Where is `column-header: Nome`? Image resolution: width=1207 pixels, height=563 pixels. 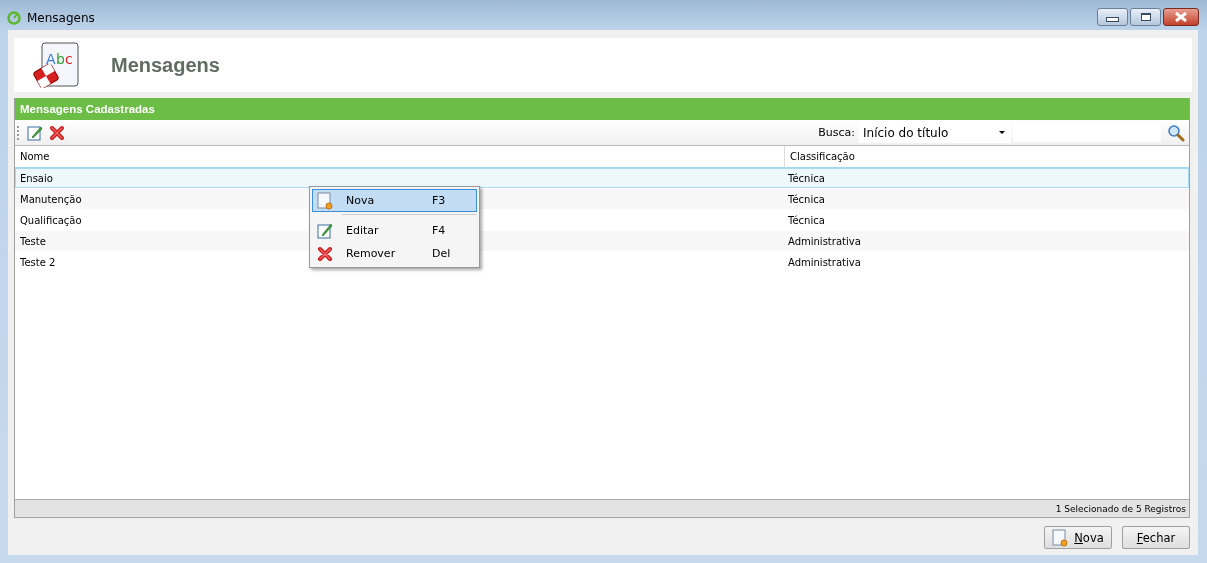 column-header: Nome is located at coordinates (400, 156).